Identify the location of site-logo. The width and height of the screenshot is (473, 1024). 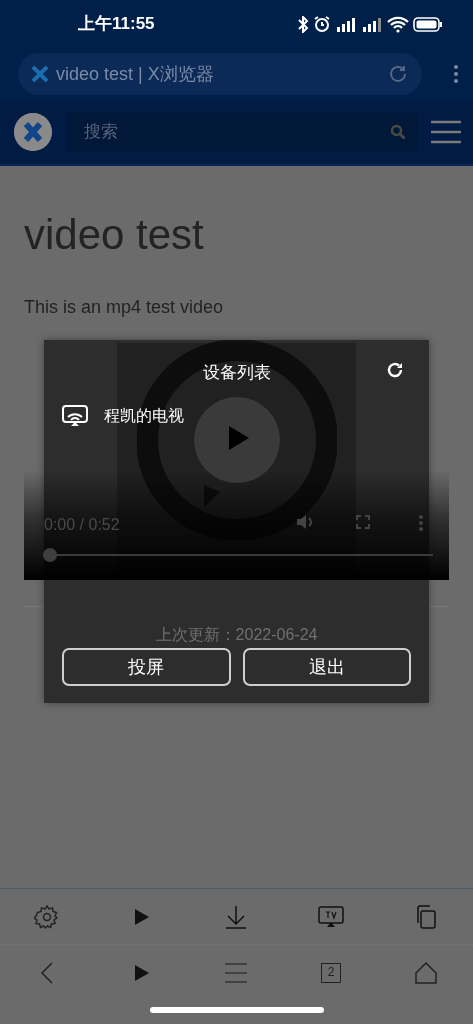
(33, 132).